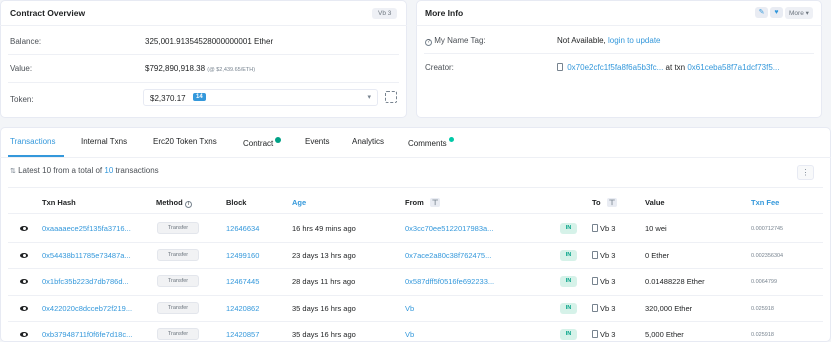 The height and width of the screenshot is (342, 831). What do you see at coordinates (428, 42) in the screenshot?
I see `help-icon: ?` at bounding box center [428, 42].